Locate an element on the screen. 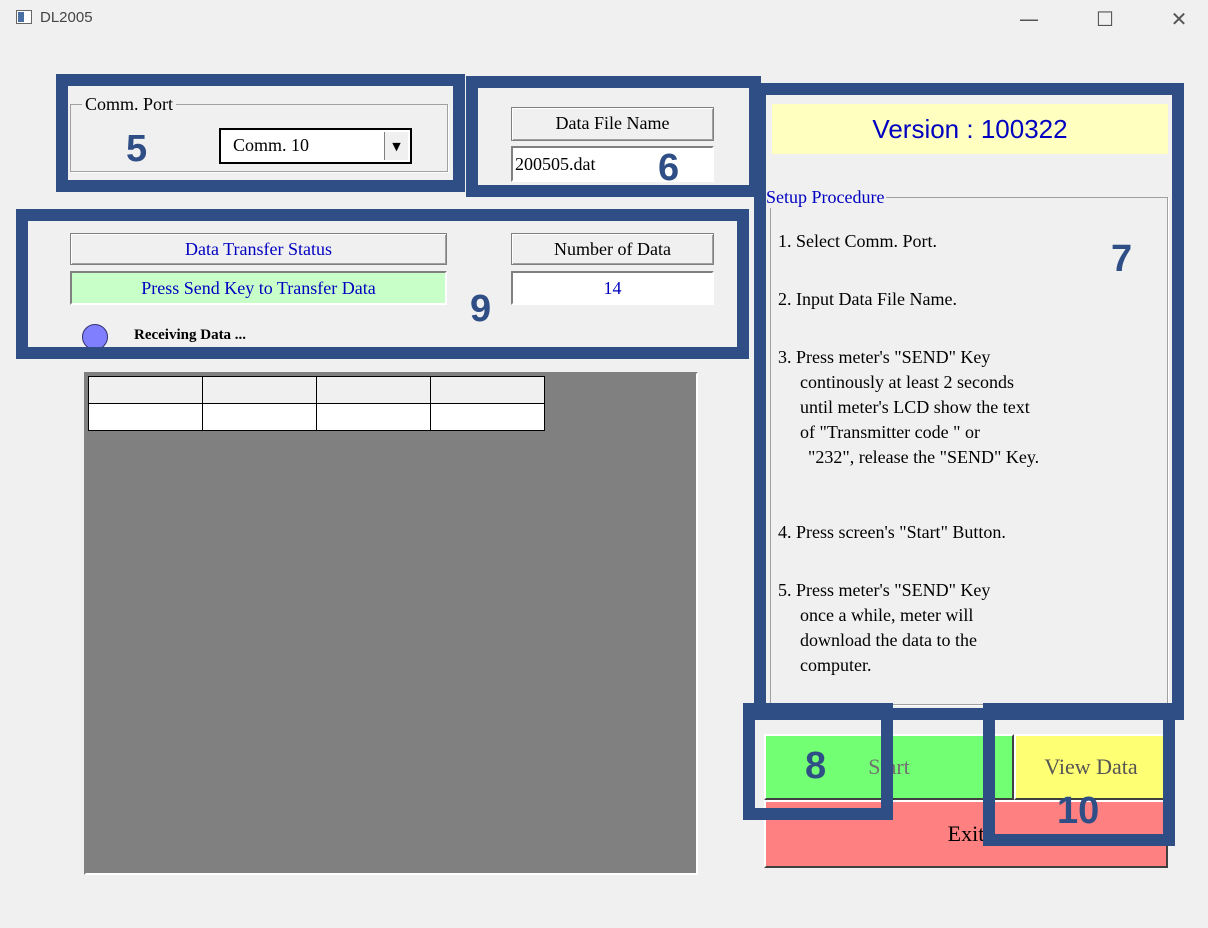  annotation-number-5: 5 is located at coordinates (137, 149).